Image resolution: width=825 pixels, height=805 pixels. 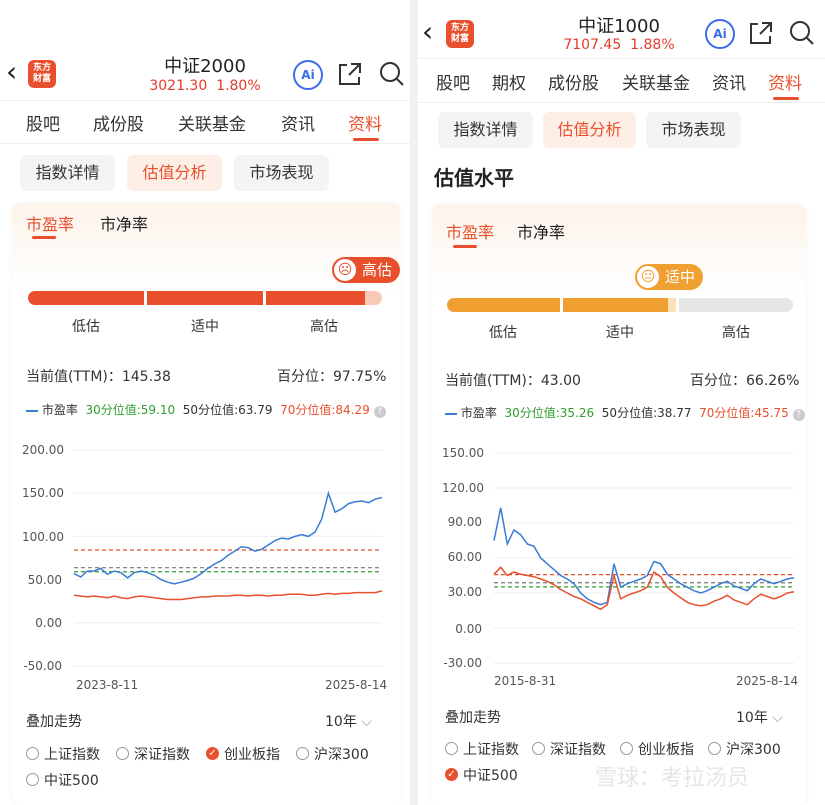 What do you see at coordinates (525, 681) in the screenshot?
I see `x-tick-start: 2015-8-31` at bounding box center [525, 681].